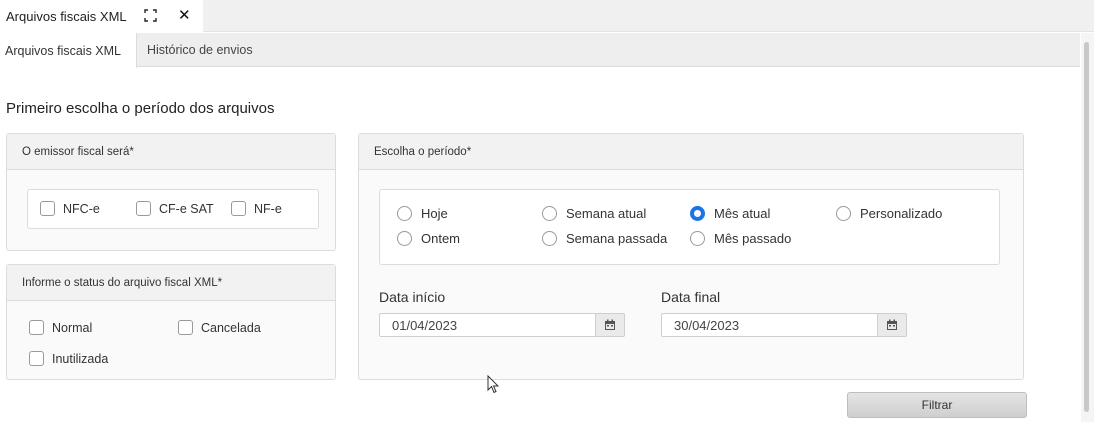  I want to click on checkbox-label: CF-e SAT, so click(186, 208).